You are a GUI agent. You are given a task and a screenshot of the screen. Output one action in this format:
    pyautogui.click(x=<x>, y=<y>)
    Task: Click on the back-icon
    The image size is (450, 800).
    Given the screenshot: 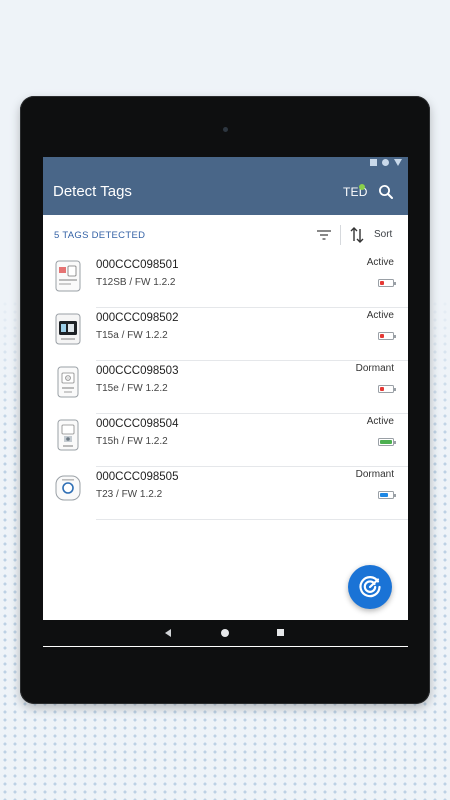 What is the action you would take?
    pyautogui.click(x=168, y=633)
    